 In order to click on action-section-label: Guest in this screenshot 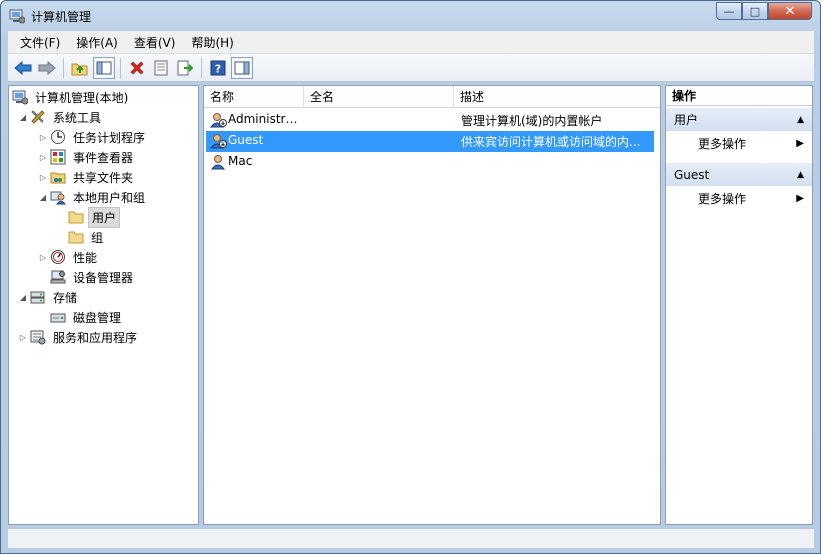, I will do `click(692, 175)`.